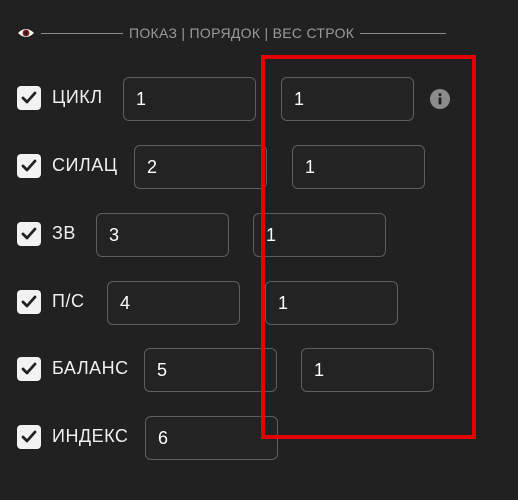 This screenshot has width=518, height=500. What do you see at coordinates (331, 303) in the screenshot?
I see `row-ps-weight-input` at bounding box center [331, 303].